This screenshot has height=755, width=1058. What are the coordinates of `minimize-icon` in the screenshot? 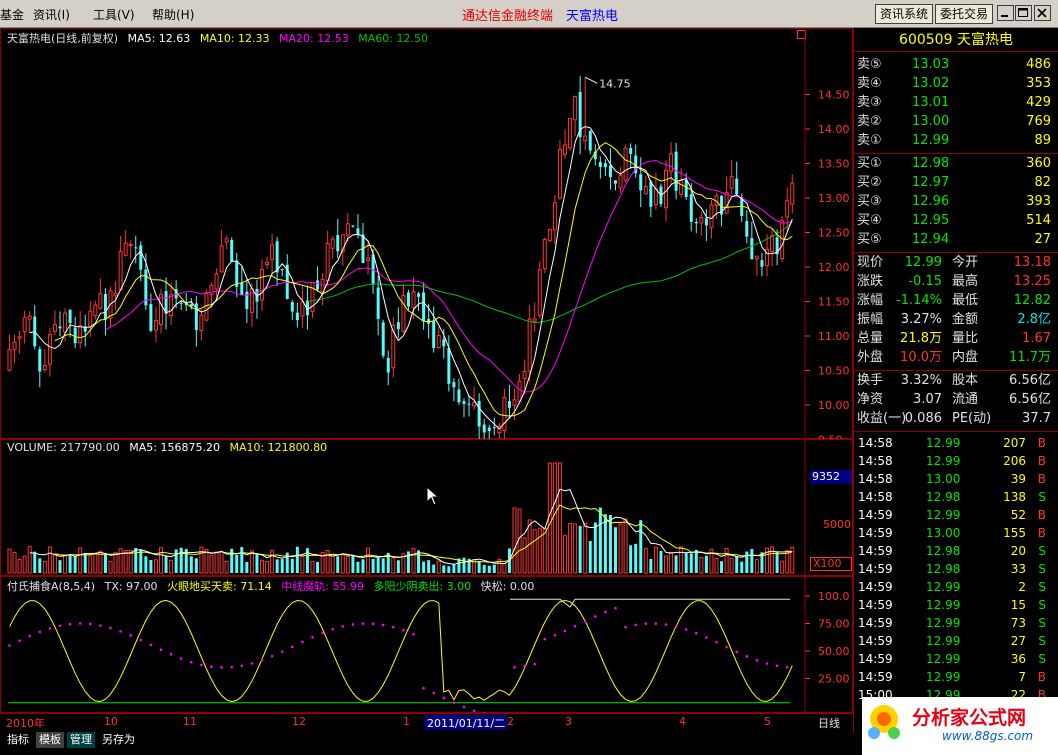 It's located at (1005, 13).